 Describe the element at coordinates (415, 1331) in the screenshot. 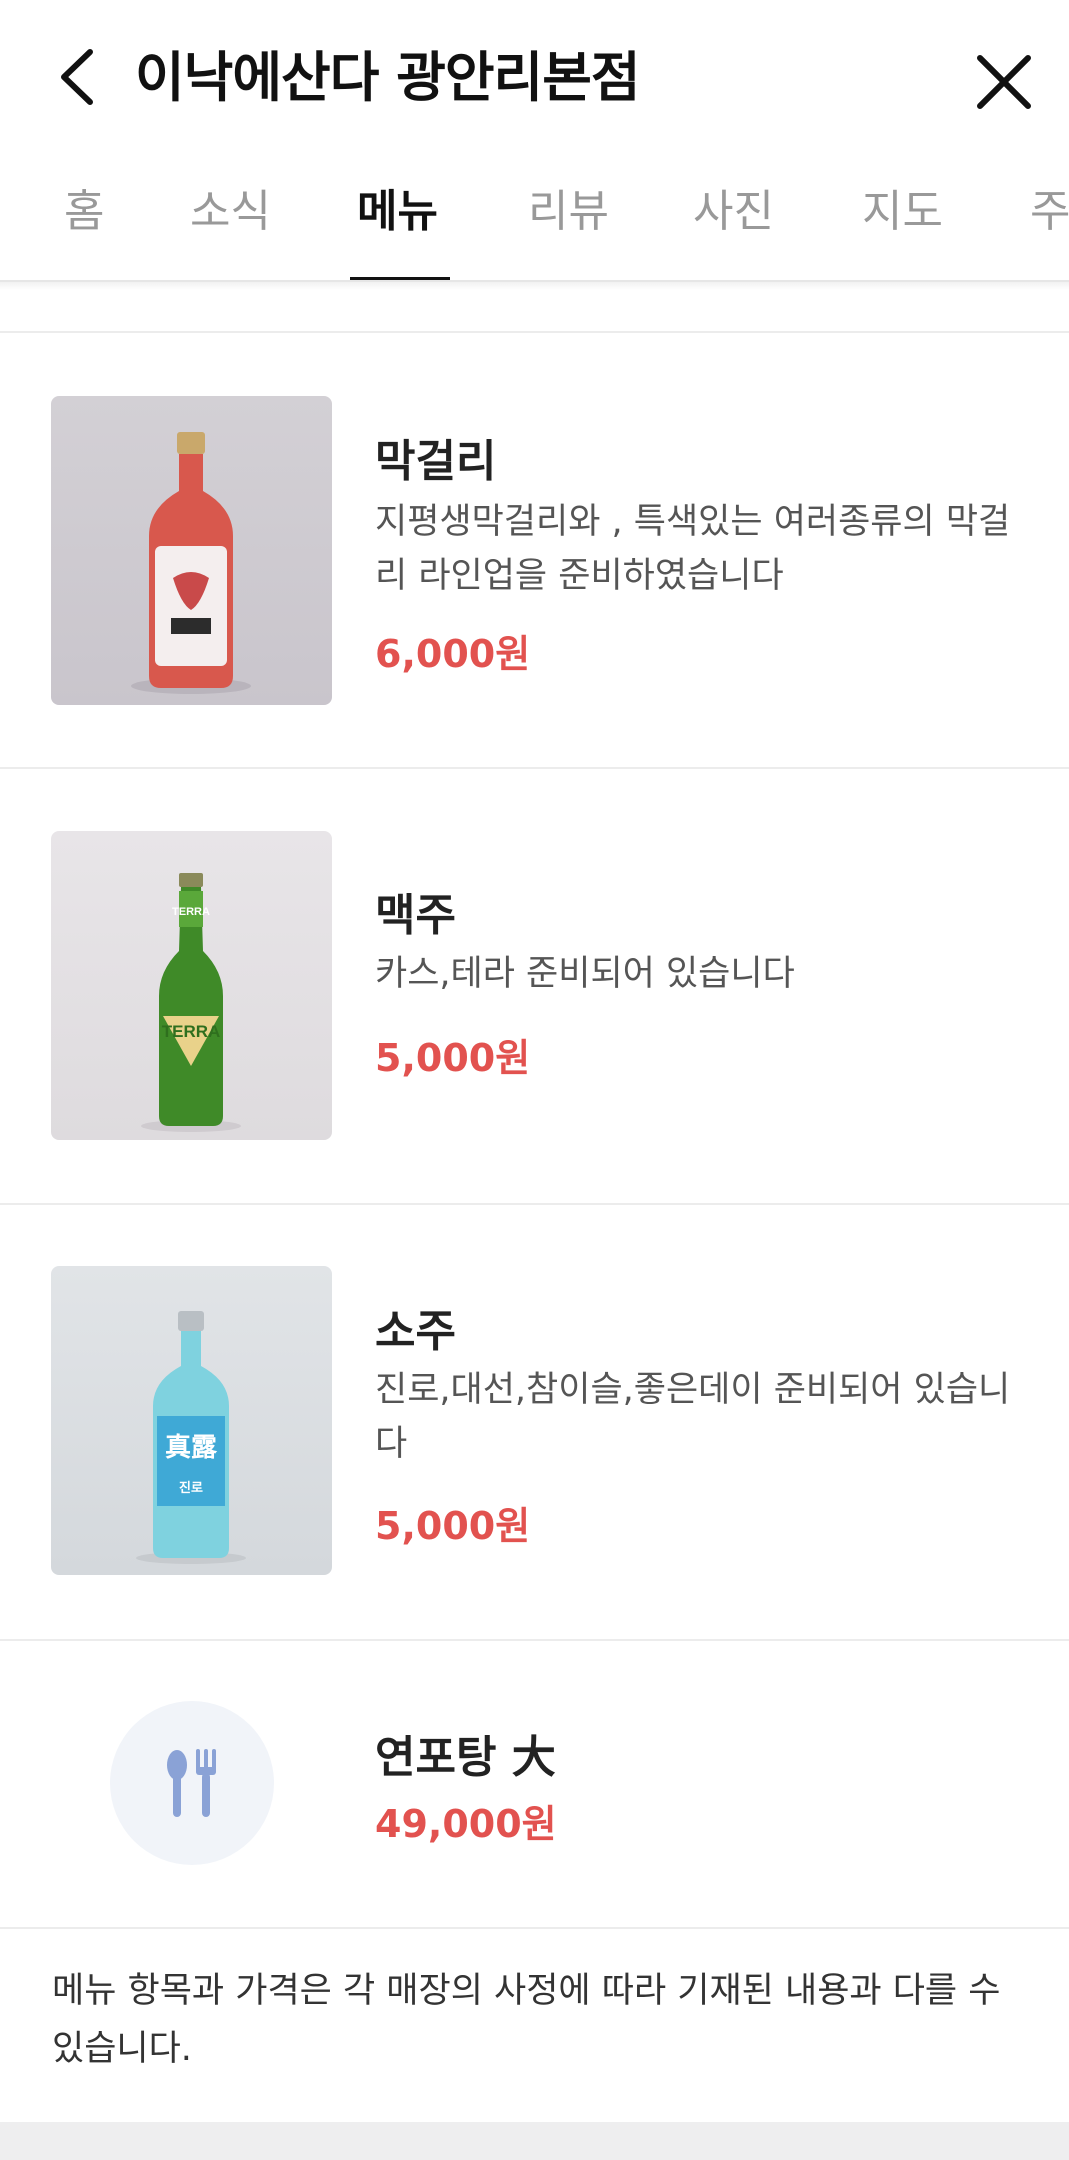

I see `menu-item-name: 소주` at that location.